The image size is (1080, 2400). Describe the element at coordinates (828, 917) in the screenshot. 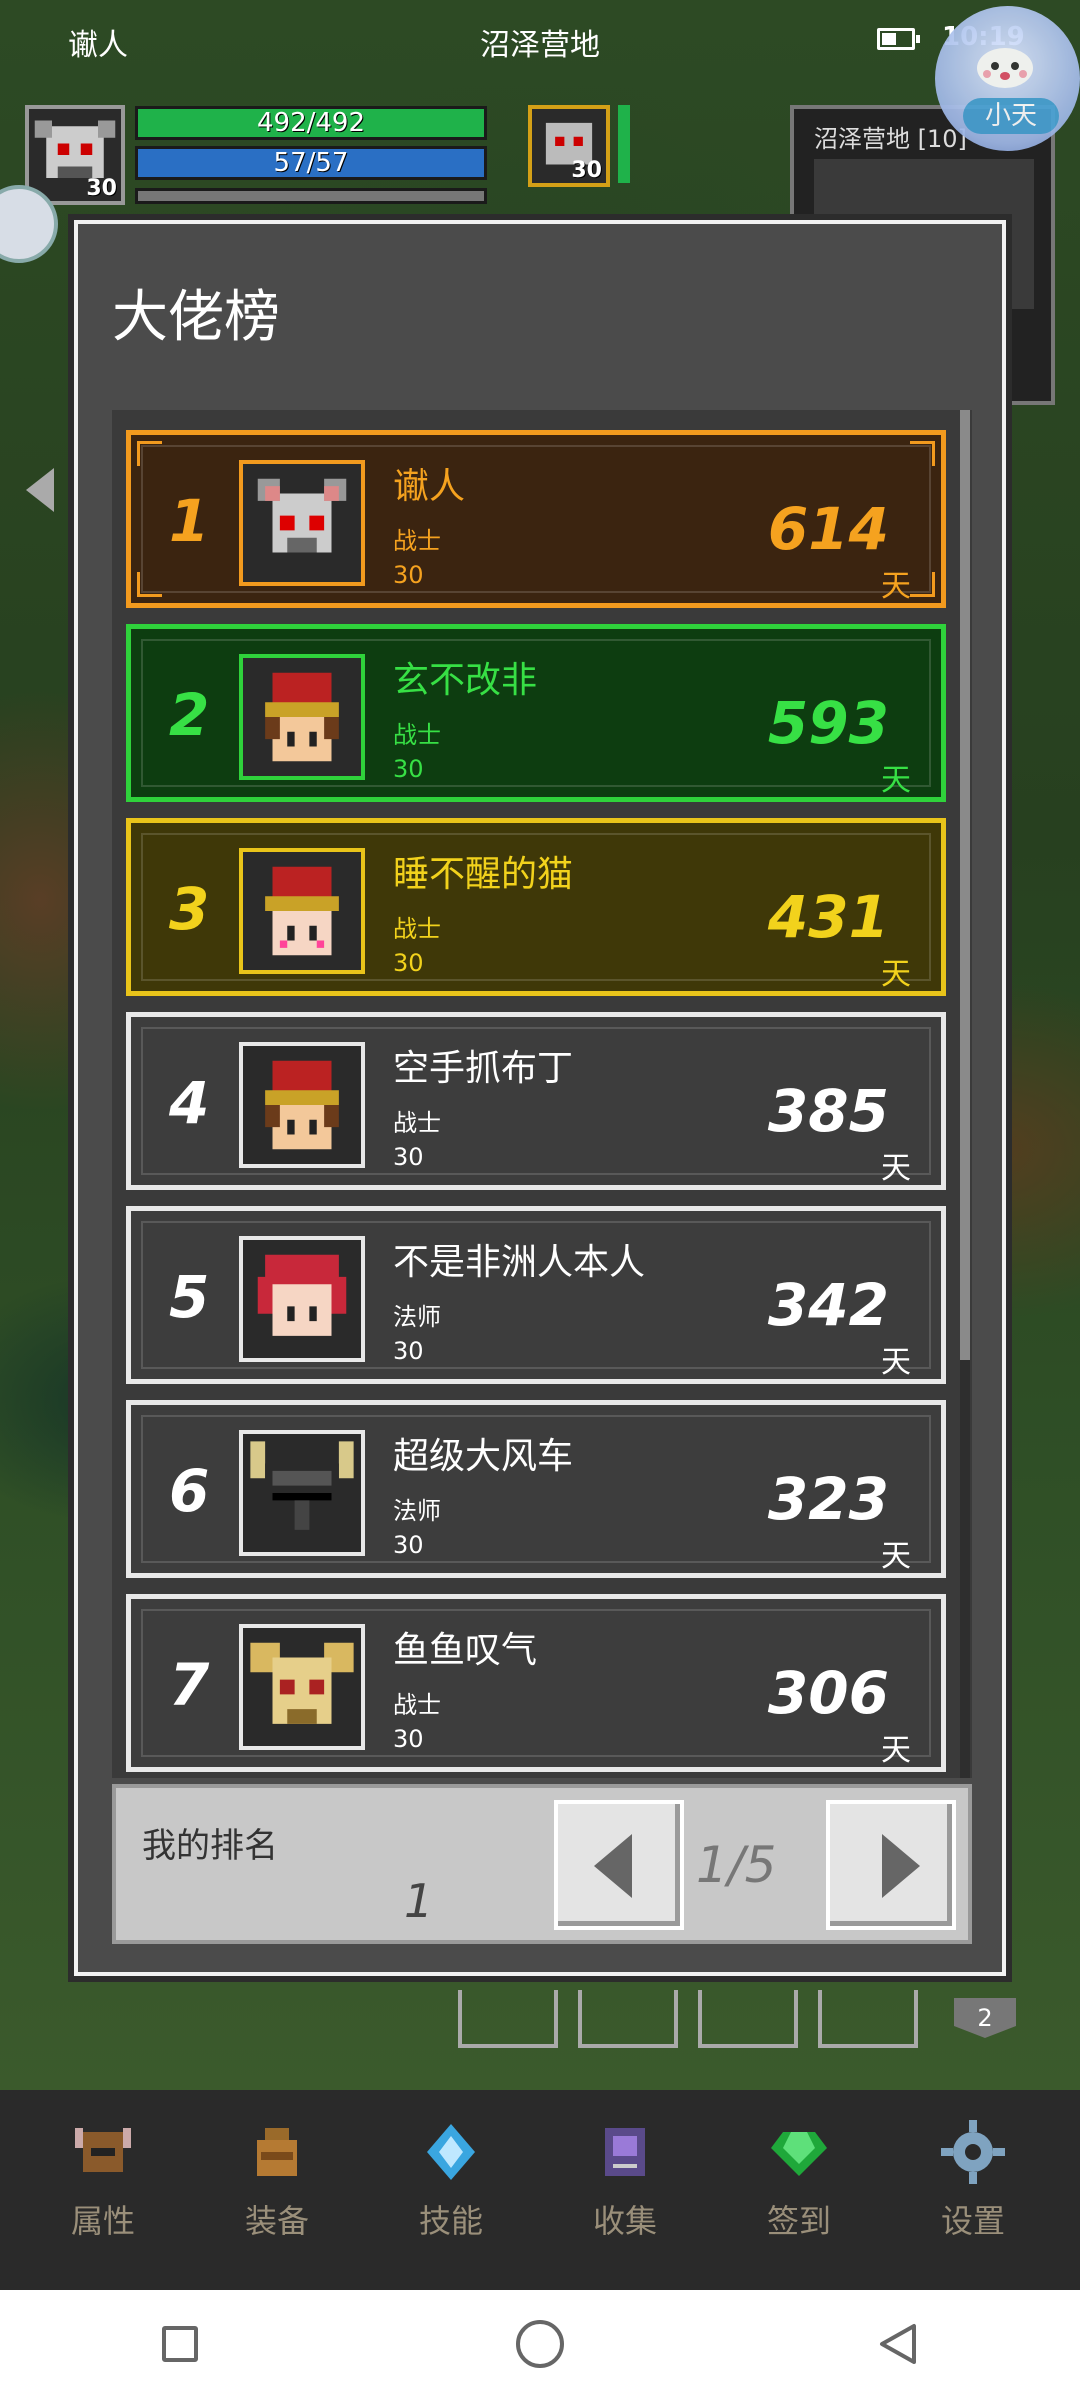

I see `days-count: 431` at that location.